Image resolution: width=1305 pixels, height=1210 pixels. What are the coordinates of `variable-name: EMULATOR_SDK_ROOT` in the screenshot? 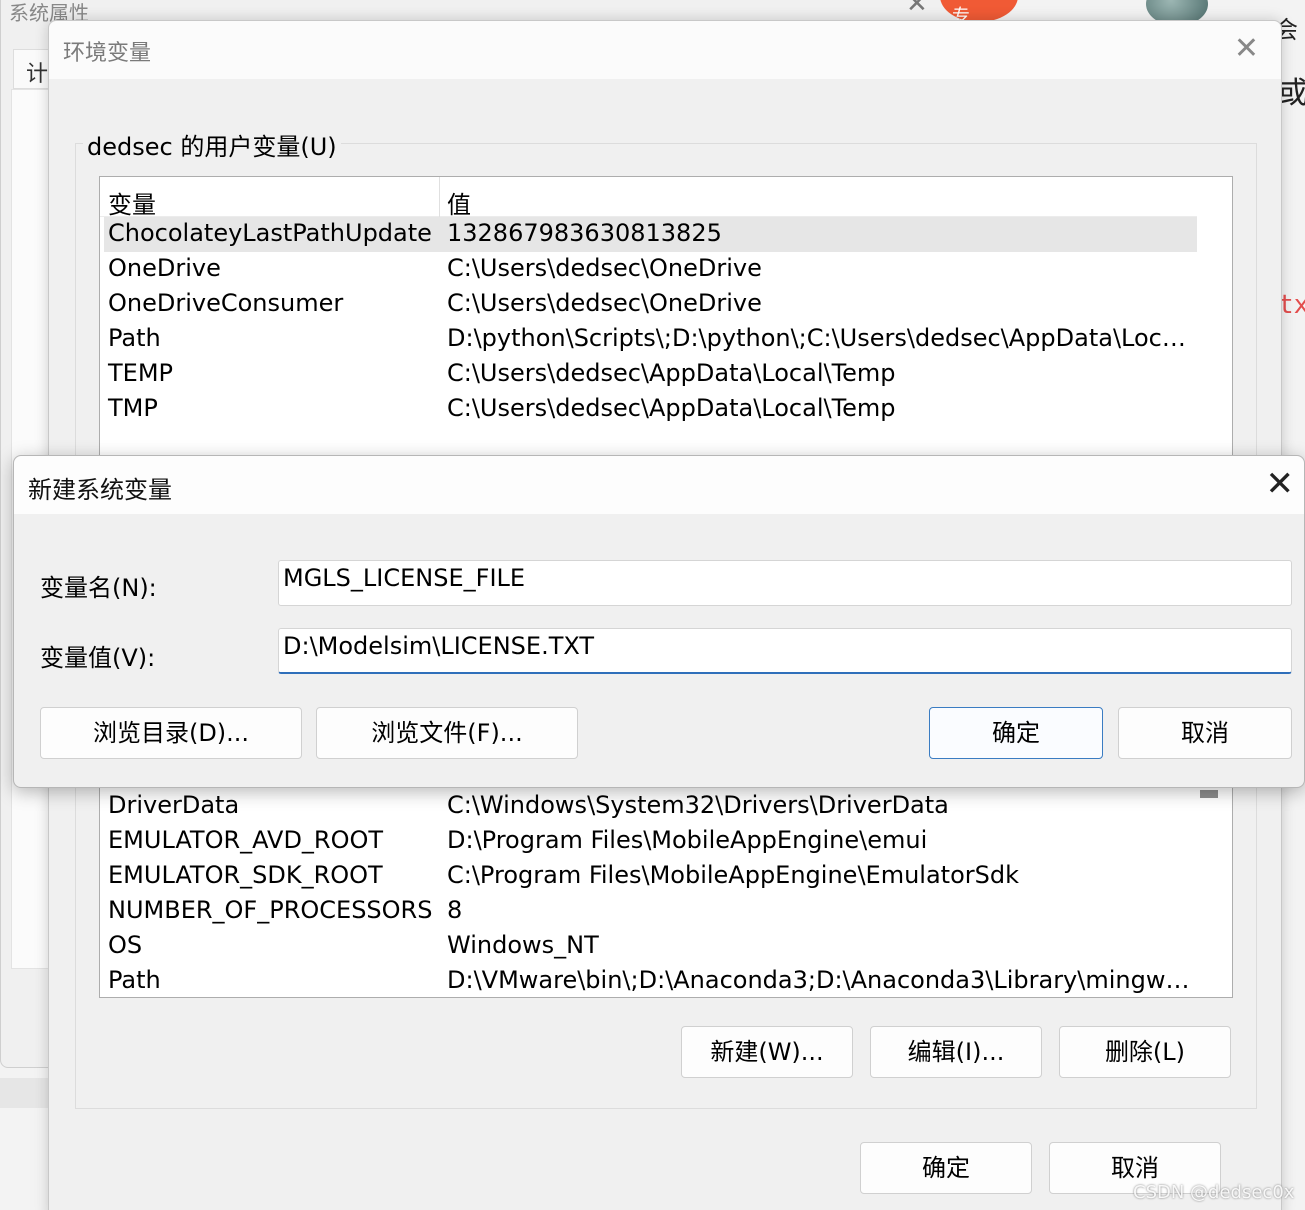 It's located at (245, 875).